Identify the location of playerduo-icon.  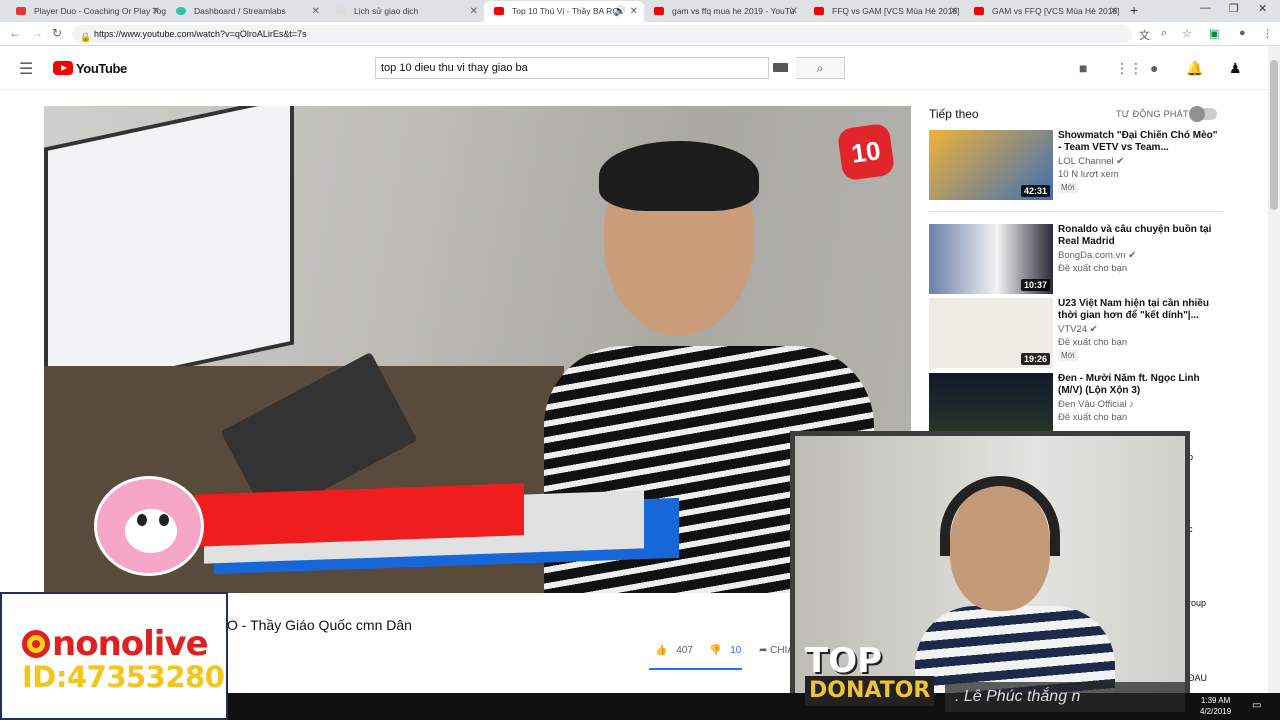
(21, 11).